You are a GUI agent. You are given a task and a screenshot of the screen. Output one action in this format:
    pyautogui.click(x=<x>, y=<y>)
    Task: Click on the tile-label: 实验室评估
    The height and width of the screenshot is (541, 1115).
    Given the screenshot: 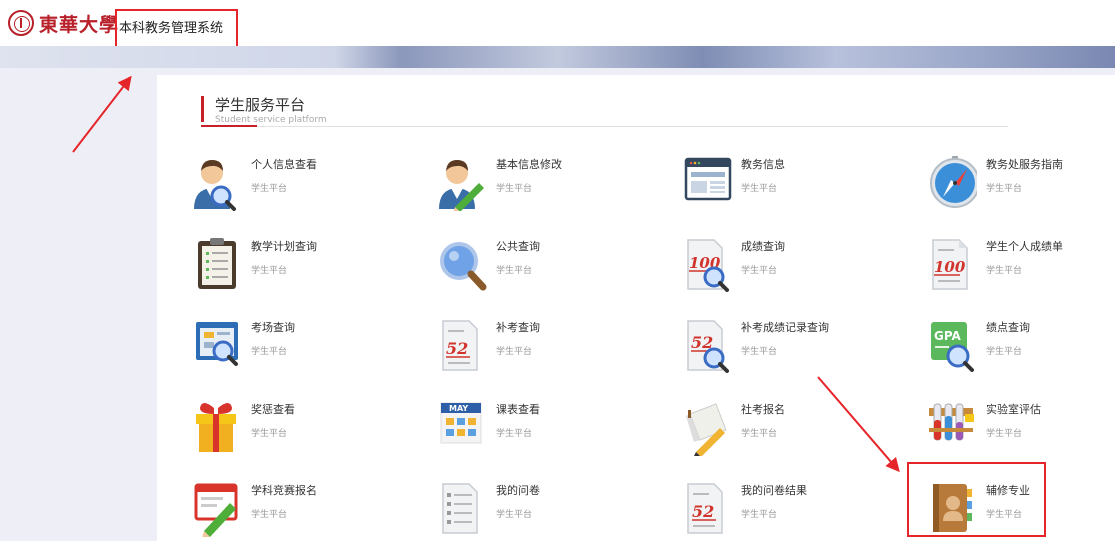 What is the action you would take?
    pyautogui.click(x=1013, y=409)
    